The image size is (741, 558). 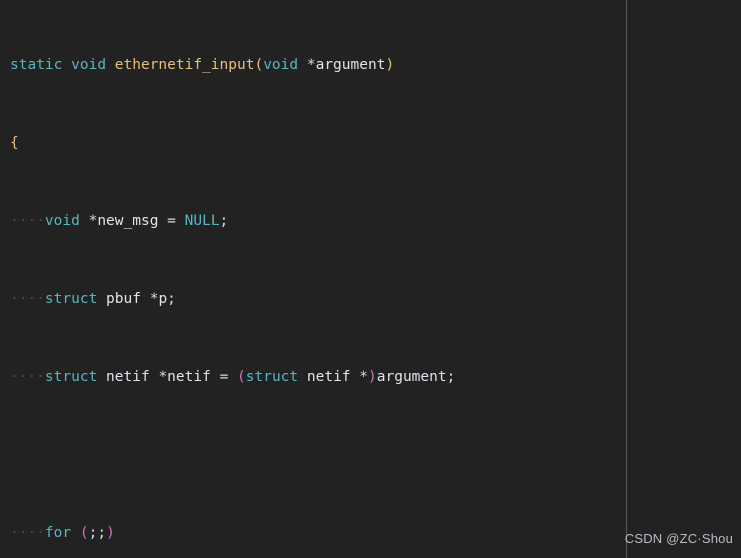 I want to click on csdn-watermark: CSDN @ZC·Shou, so click(x=678, y=538).